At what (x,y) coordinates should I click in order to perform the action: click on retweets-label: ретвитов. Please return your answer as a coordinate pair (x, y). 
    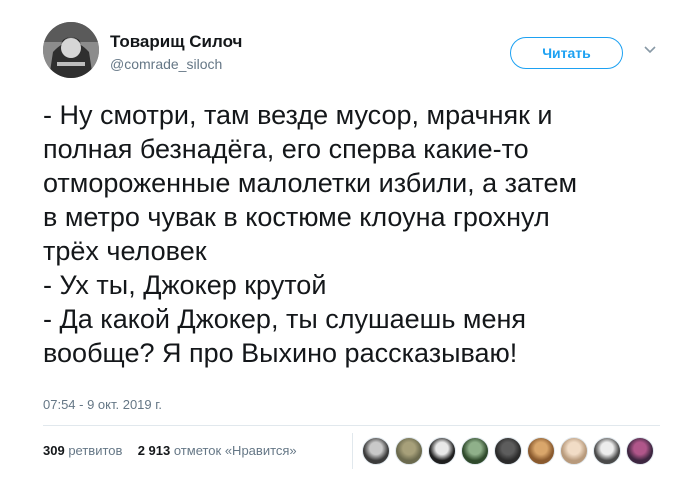
    Looking at the image, I should click on (95, 450).